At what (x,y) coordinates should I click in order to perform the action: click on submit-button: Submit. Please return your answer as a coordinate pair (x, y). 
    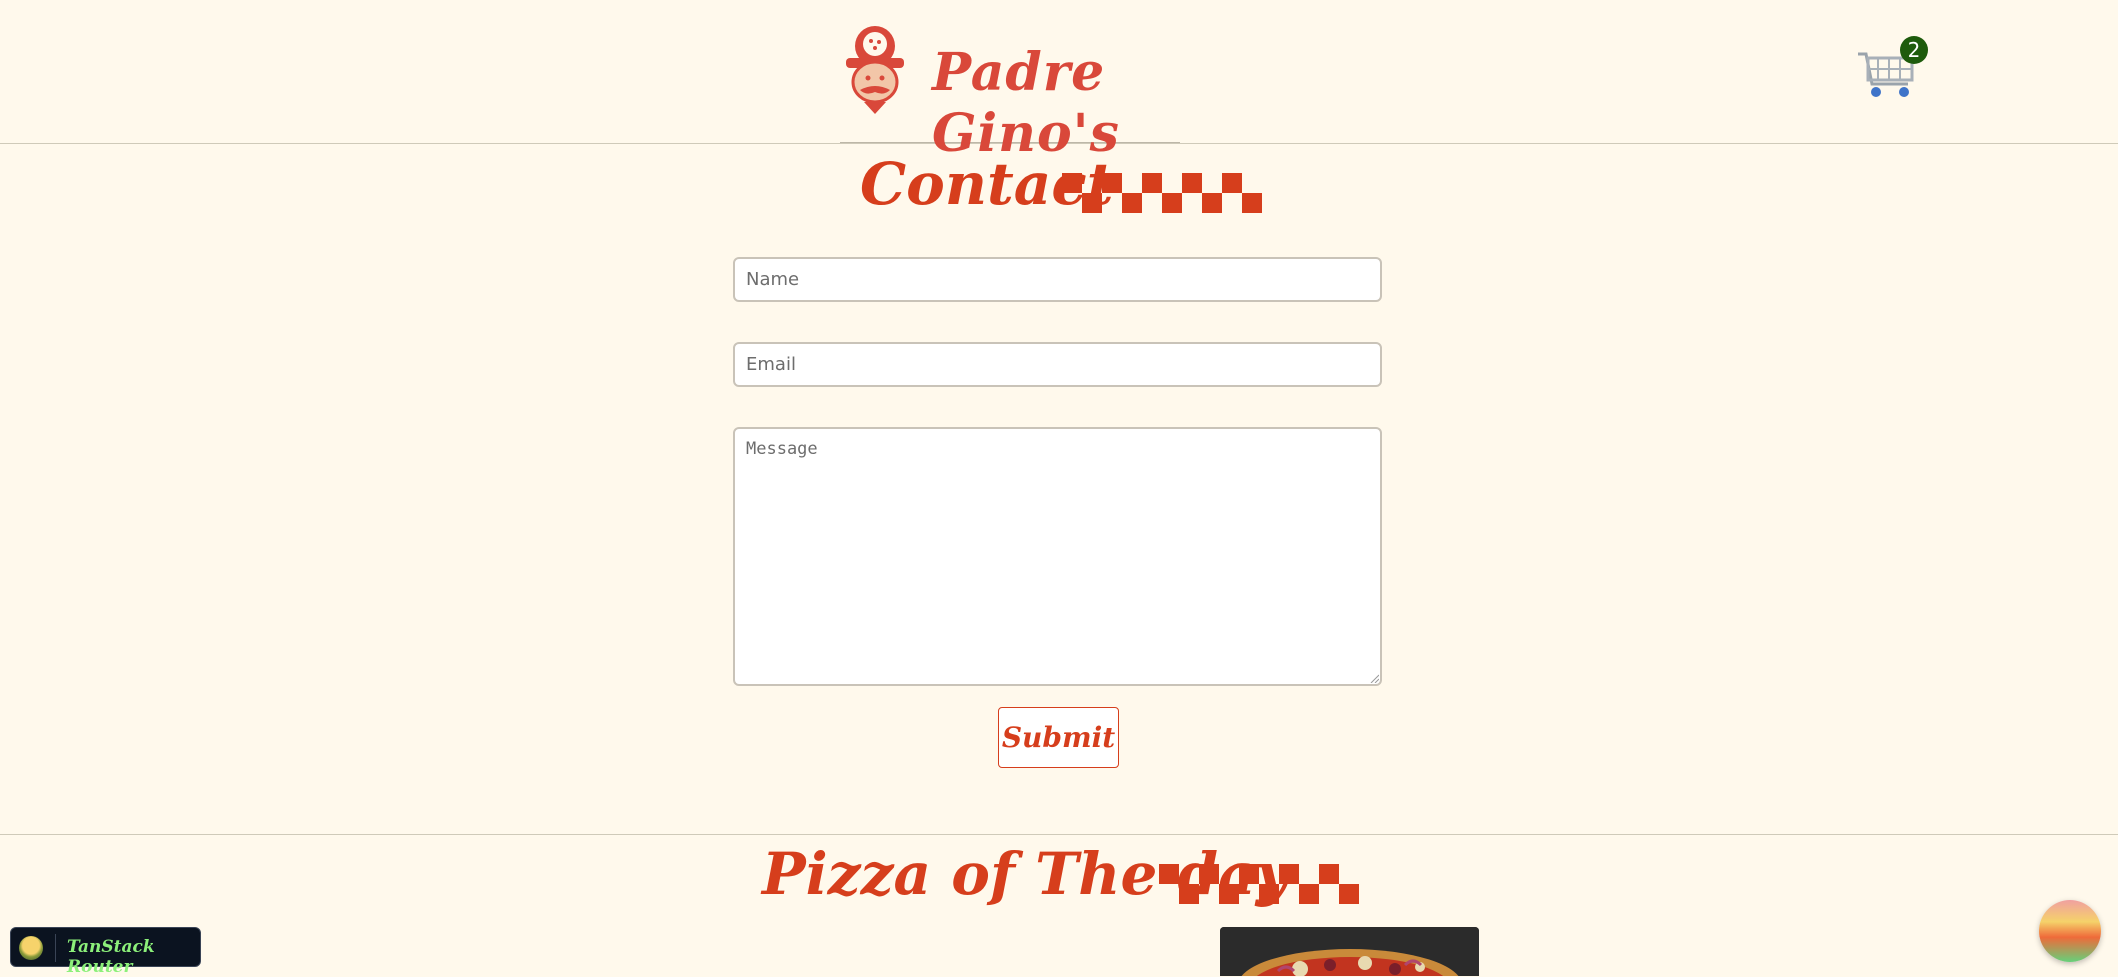
    Looking at the image, I should click on (1058, 737).